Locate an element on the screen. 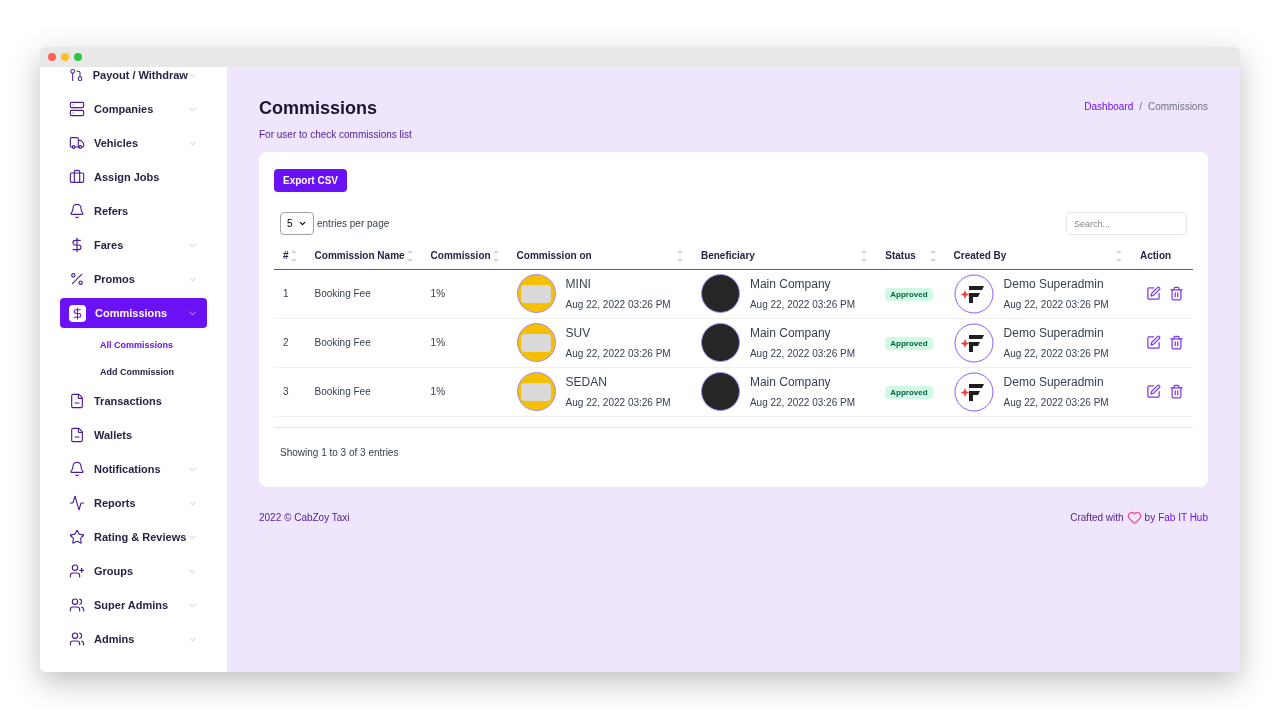 The image size is (1280, 720). sidebar-item: Rating & Reviews is located at coordinates (133, 537).